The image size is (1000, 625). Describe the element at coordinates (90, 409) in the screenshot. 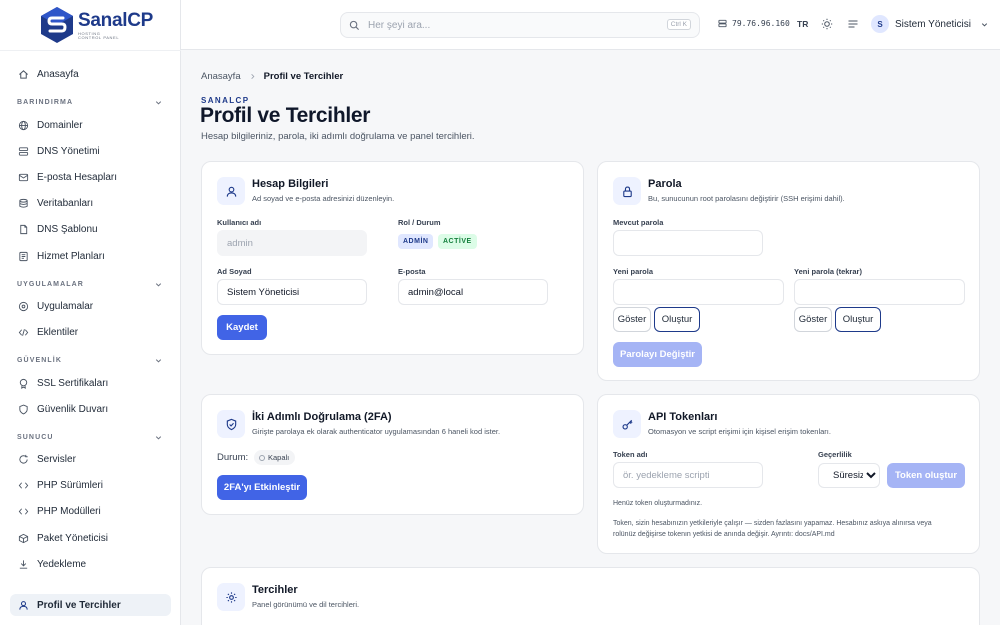

I see `sidebar-item-firewall: Güvenlik Duvarı` at that location.